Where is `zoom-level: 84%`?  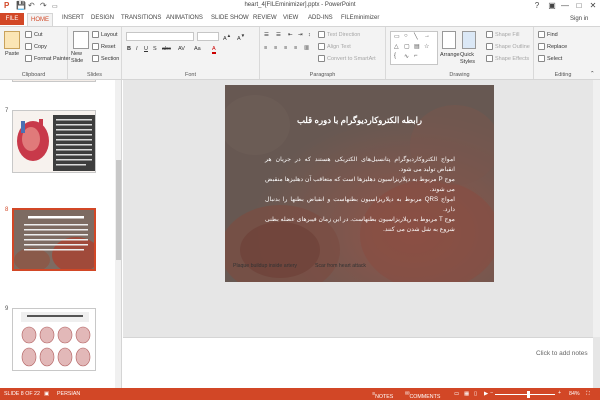
zoom-level: 84% is located at coordinates (574, 394).